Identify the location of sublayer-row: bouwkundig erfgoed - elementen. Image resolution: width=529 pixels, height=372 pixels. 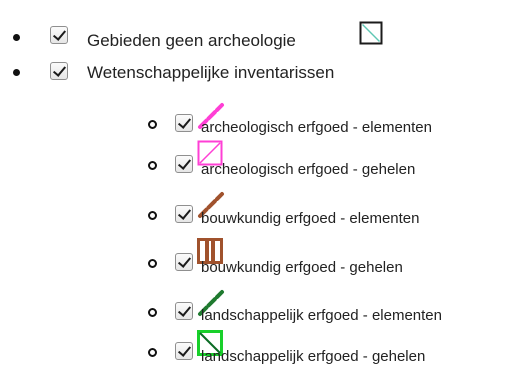
(264, 212).